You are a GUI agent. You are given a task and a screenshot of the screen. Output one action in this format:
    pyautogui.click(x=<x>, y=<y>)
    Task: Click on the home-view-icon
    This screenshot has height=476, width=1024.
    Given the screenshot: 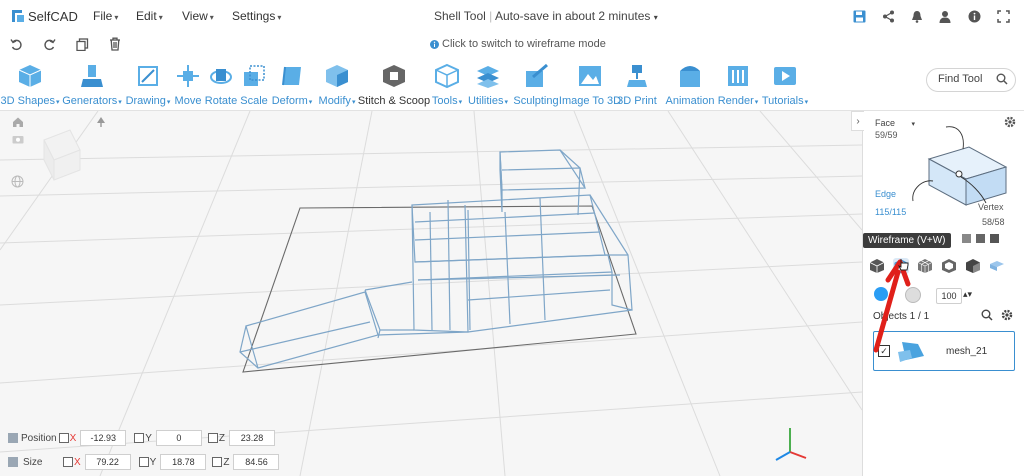 What is the action you would take?
    pyautogui.click(x=18, y=123)
    